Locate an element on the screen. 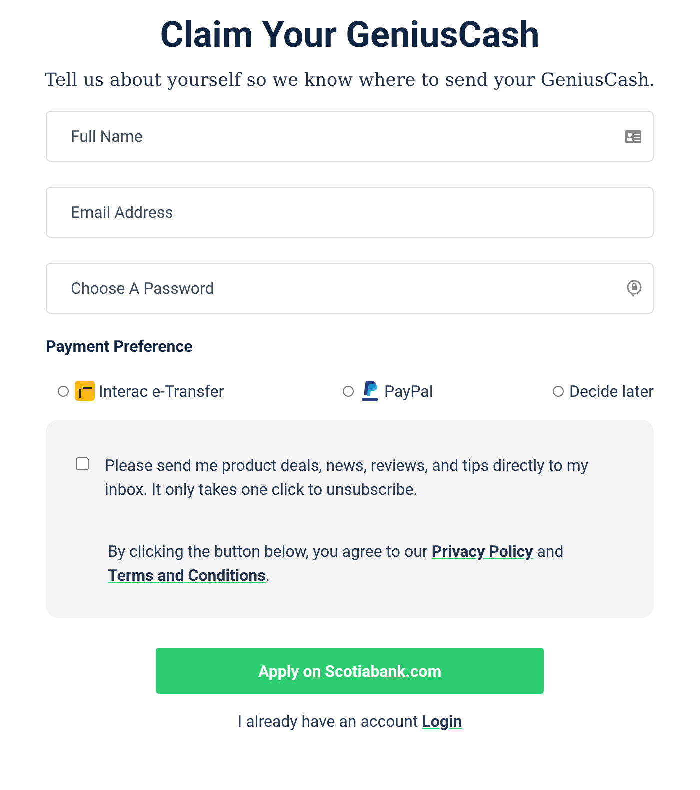 The height and width of the screenshot is (790, 700). agreement-text: By clicking the button below, you agree to our Privacy Policy and Terms and Conditions. is located at coordinates (336, 564).